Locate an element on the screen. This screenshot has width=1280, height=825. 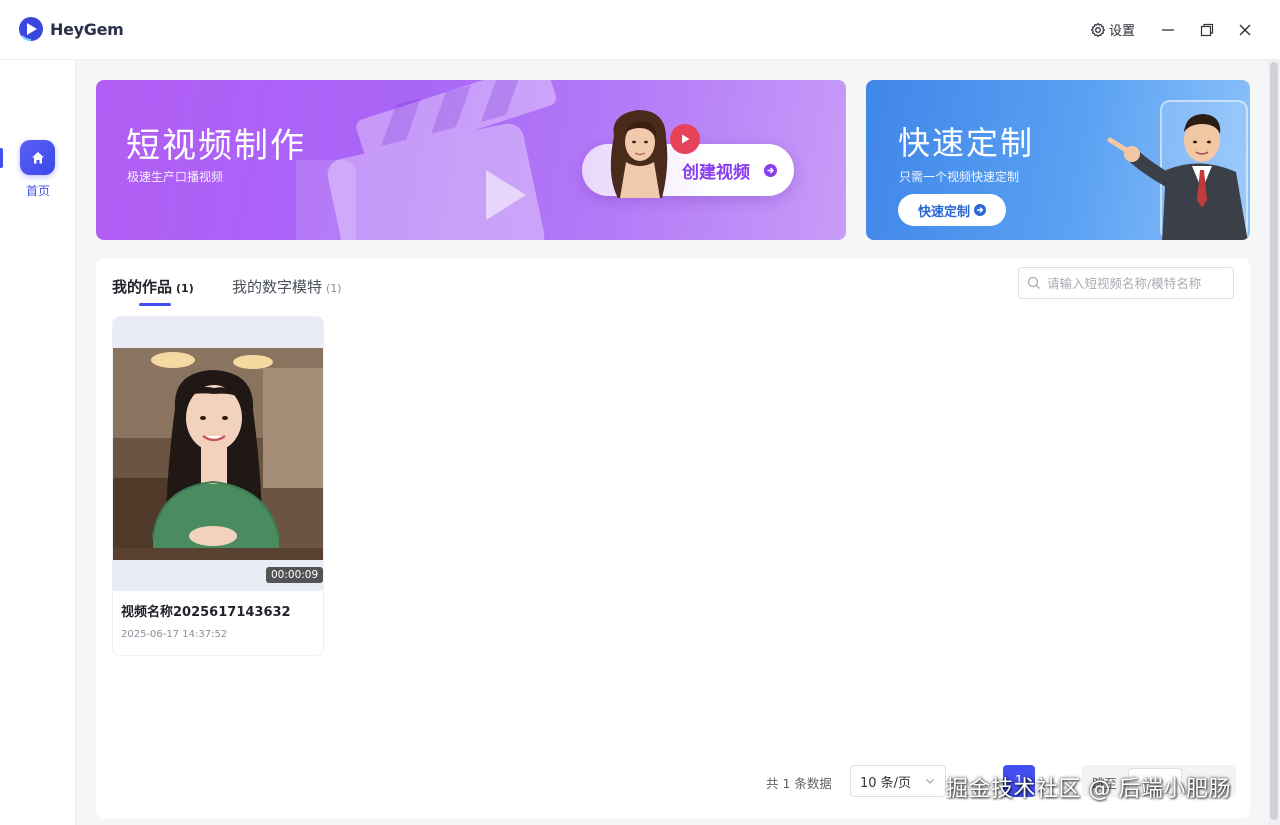
video-date: 2025-06-17 14:37:52 is located at coordinates (174, 634).